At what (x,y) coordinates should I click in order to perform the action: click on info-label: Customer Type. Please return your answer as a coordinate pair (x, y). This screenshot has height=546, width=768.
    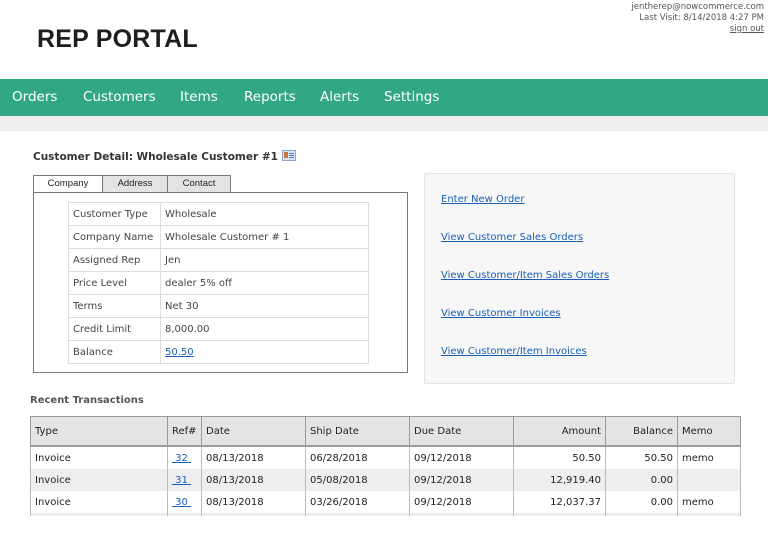
    Looking at the image, I should click on (114, 214).